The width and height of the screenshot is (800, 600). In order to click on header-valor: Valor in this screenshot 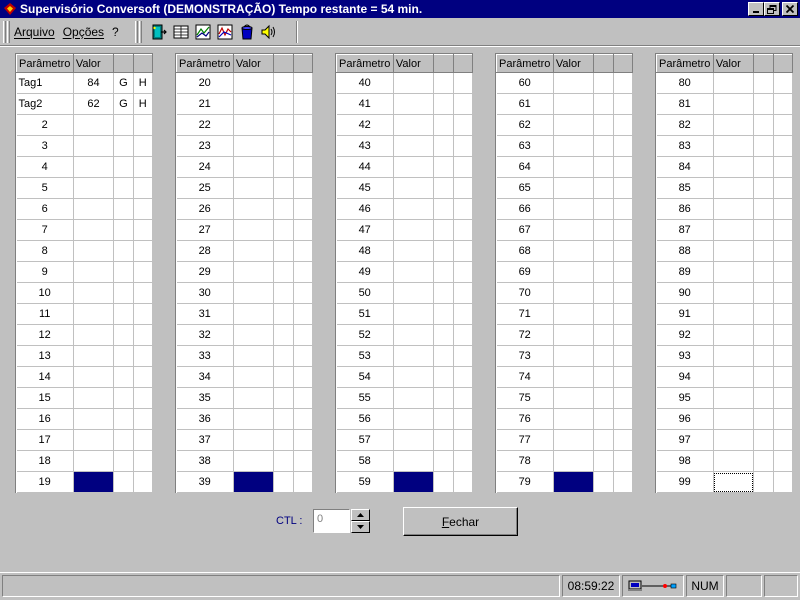, I will do `click(573, 63)`.